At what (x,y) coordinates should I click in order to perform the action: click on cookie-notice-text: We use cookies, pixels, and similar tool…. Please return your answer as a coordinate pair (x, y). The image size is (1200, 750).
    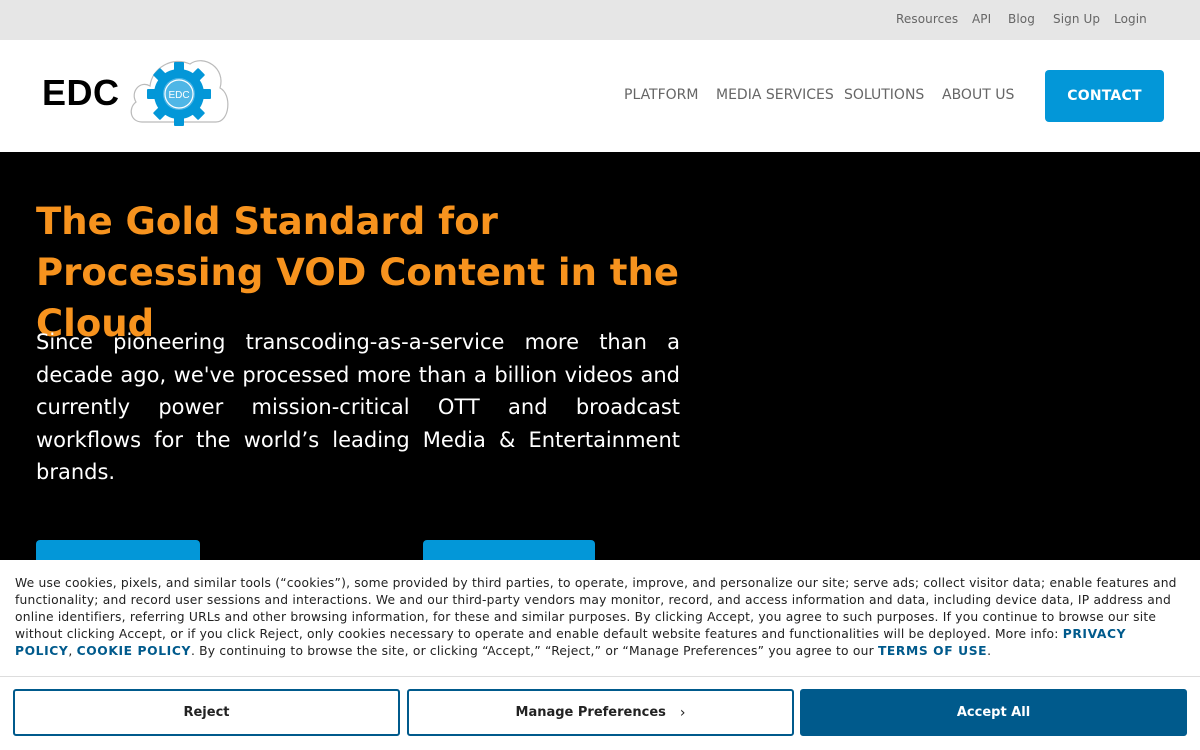
    Looking at the image, I should click on (601, 617).